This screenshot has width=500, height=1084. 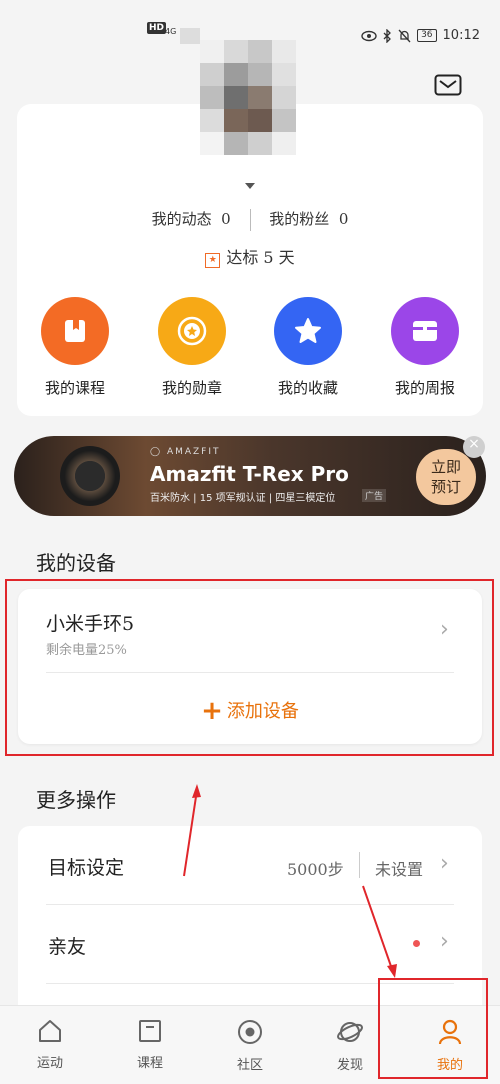 What do you see at coordinates (226, 219) in the screenshot?
I see `dynamics-count: 0` at bounding box center [226, 219].